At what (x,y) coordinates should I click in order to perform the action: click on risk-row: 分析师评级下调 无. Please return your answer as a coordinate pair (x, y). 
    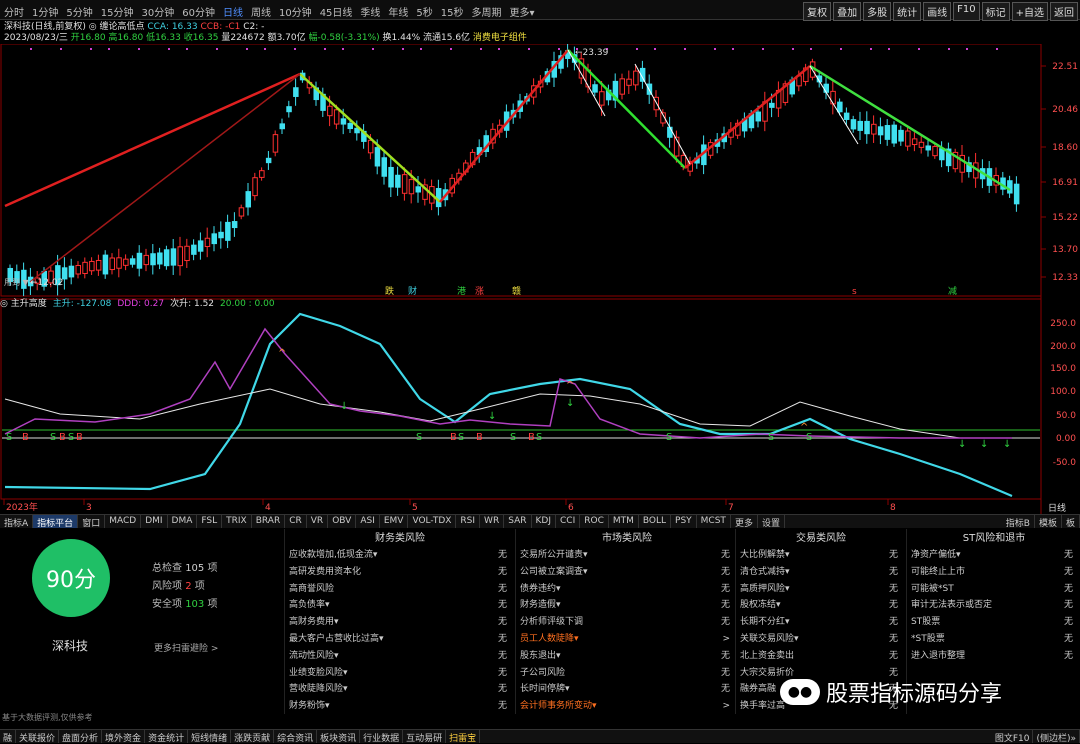
    Looking at the image, I should click on (627, 622).